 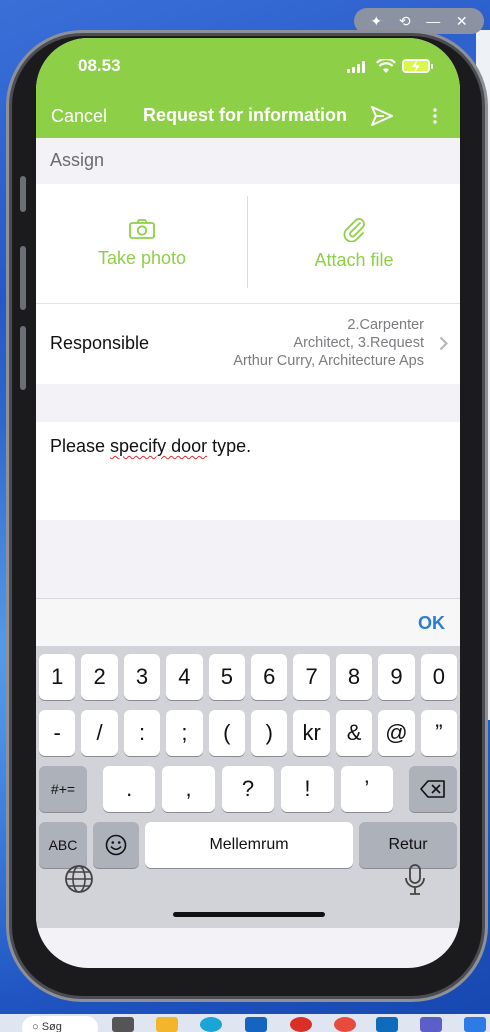 What do you see at coordinates (345, 1024) in the screenshot?
I see `chrome-icon` at bounding box center [345, 1024].